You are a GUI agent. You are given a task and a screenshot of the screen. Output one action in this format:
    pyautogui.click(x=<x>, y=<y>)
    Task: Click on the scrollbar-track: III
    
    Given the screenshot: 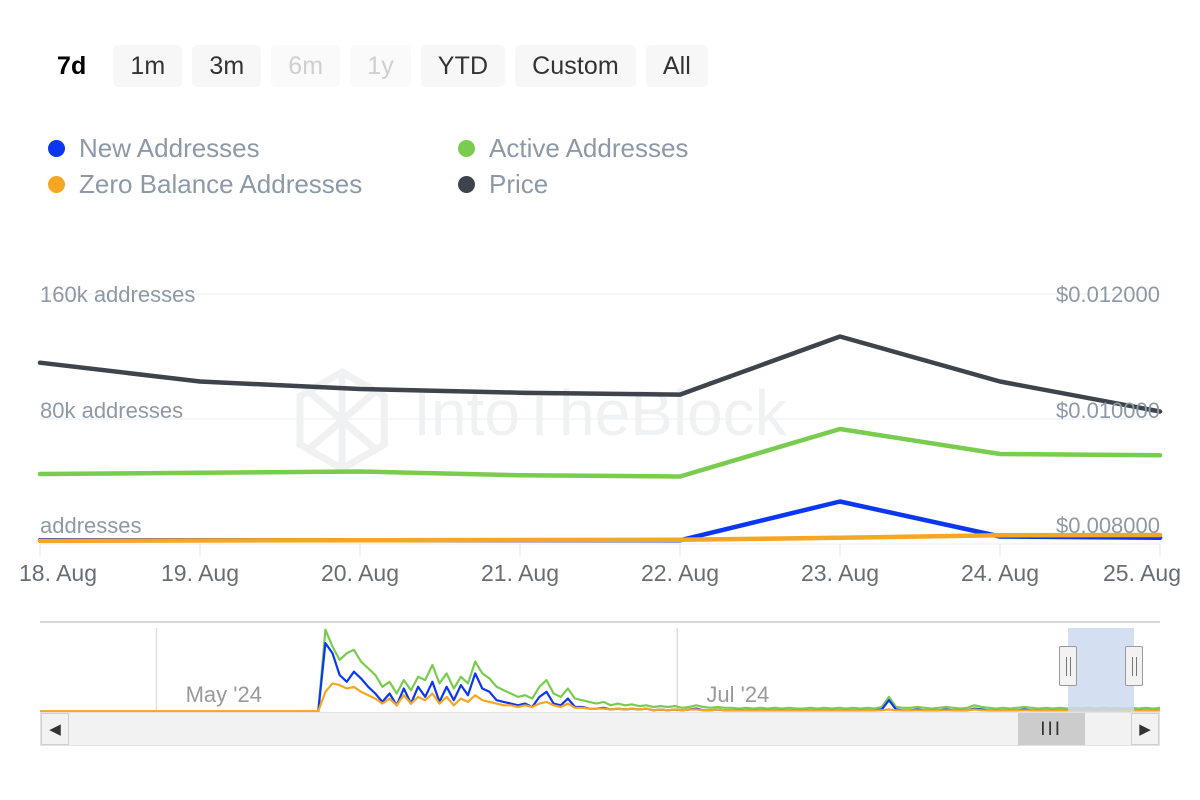 What is the action you would take?
    pyautogui.click(x=600, y=729)
    